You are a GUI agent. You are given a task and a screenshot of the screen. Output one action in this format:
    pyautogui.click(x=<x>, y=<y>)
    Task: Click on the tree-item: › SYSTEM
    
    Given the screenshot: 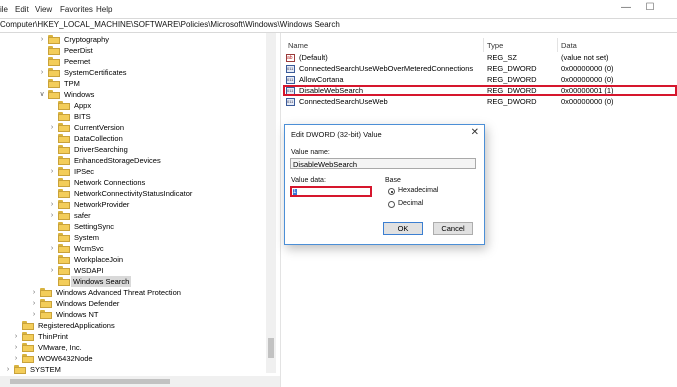 What is the action you would take?
    pyautogui.click(x=133, y=369)
    